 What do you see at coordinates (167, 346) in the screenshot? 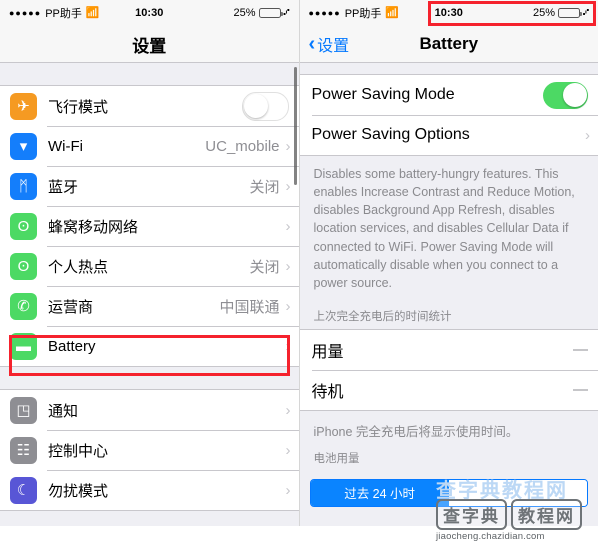
I see `settings-row-label: Battery` at bounding box center [167, 346].